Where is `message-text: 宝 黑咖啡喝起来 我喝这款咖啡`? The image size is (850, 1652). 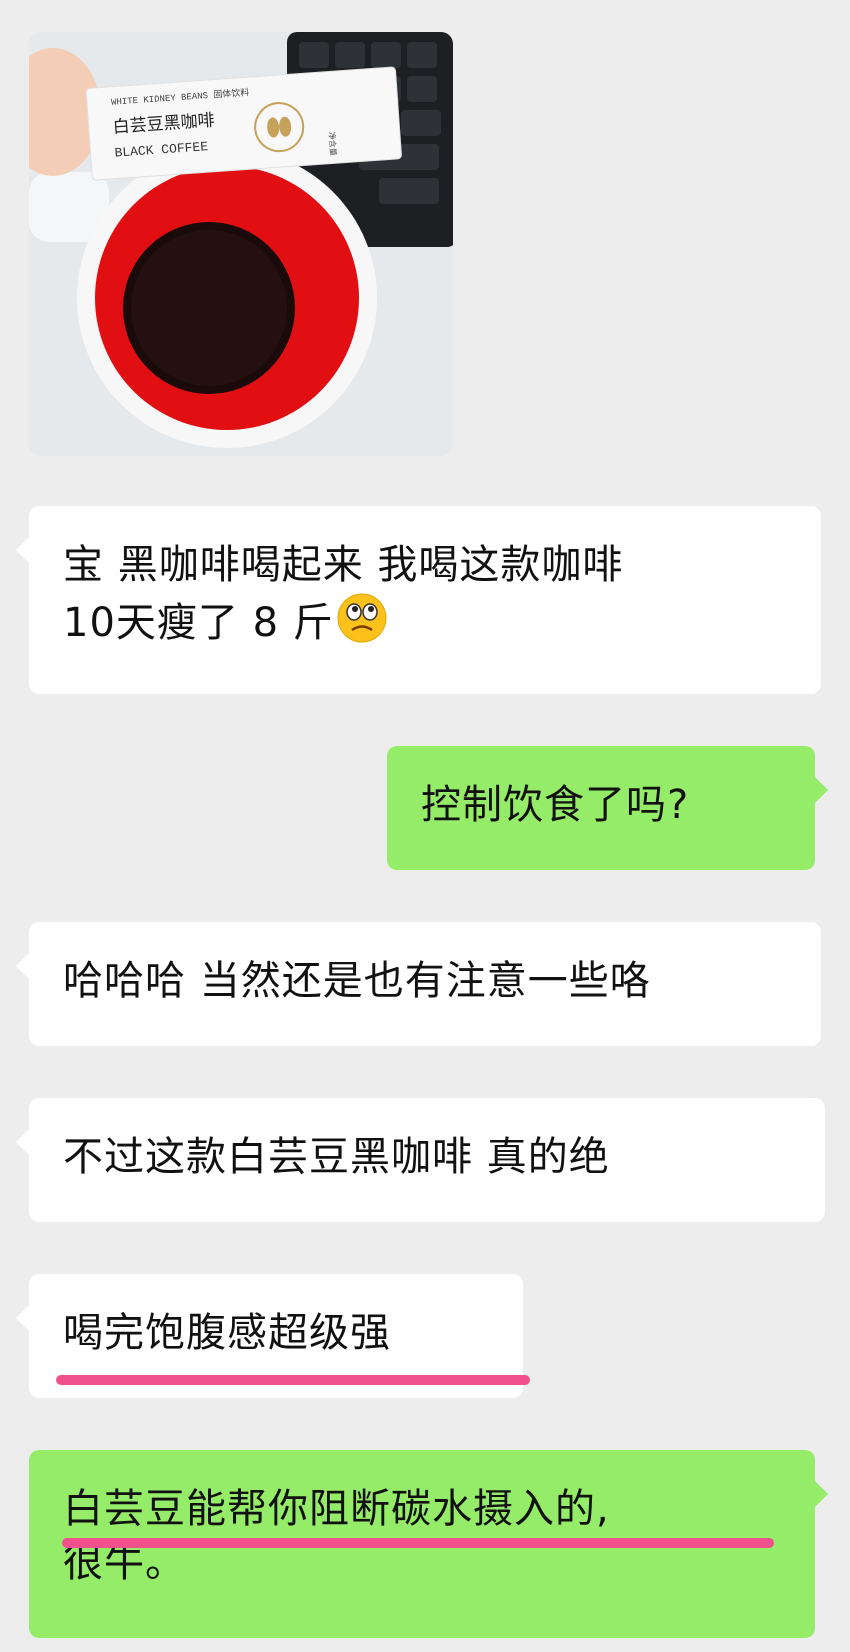
message-text: 宝 黑咖啡喝起来 我喝这款咖啡 is located at coordinates (343, 565).